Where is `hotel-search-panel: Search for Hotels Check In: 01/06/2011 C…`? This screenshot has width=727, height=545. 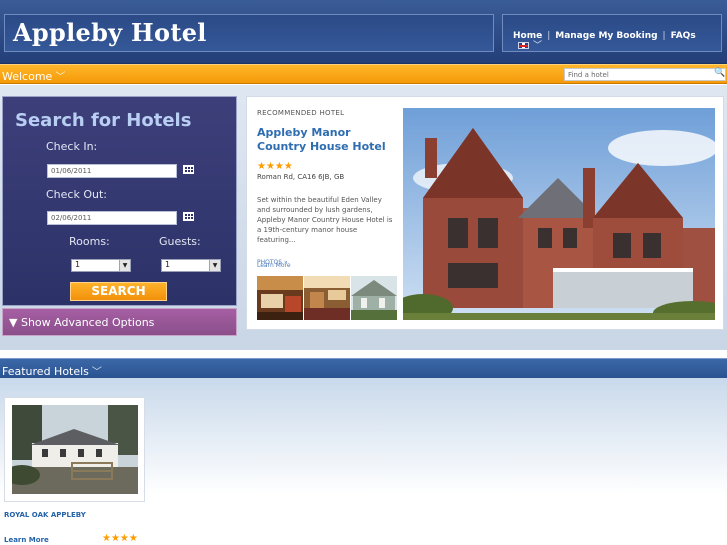 hotel-search-panel: Search for Hotels Check In: 01/06/2011 C… is located at coordinates (119, 201).